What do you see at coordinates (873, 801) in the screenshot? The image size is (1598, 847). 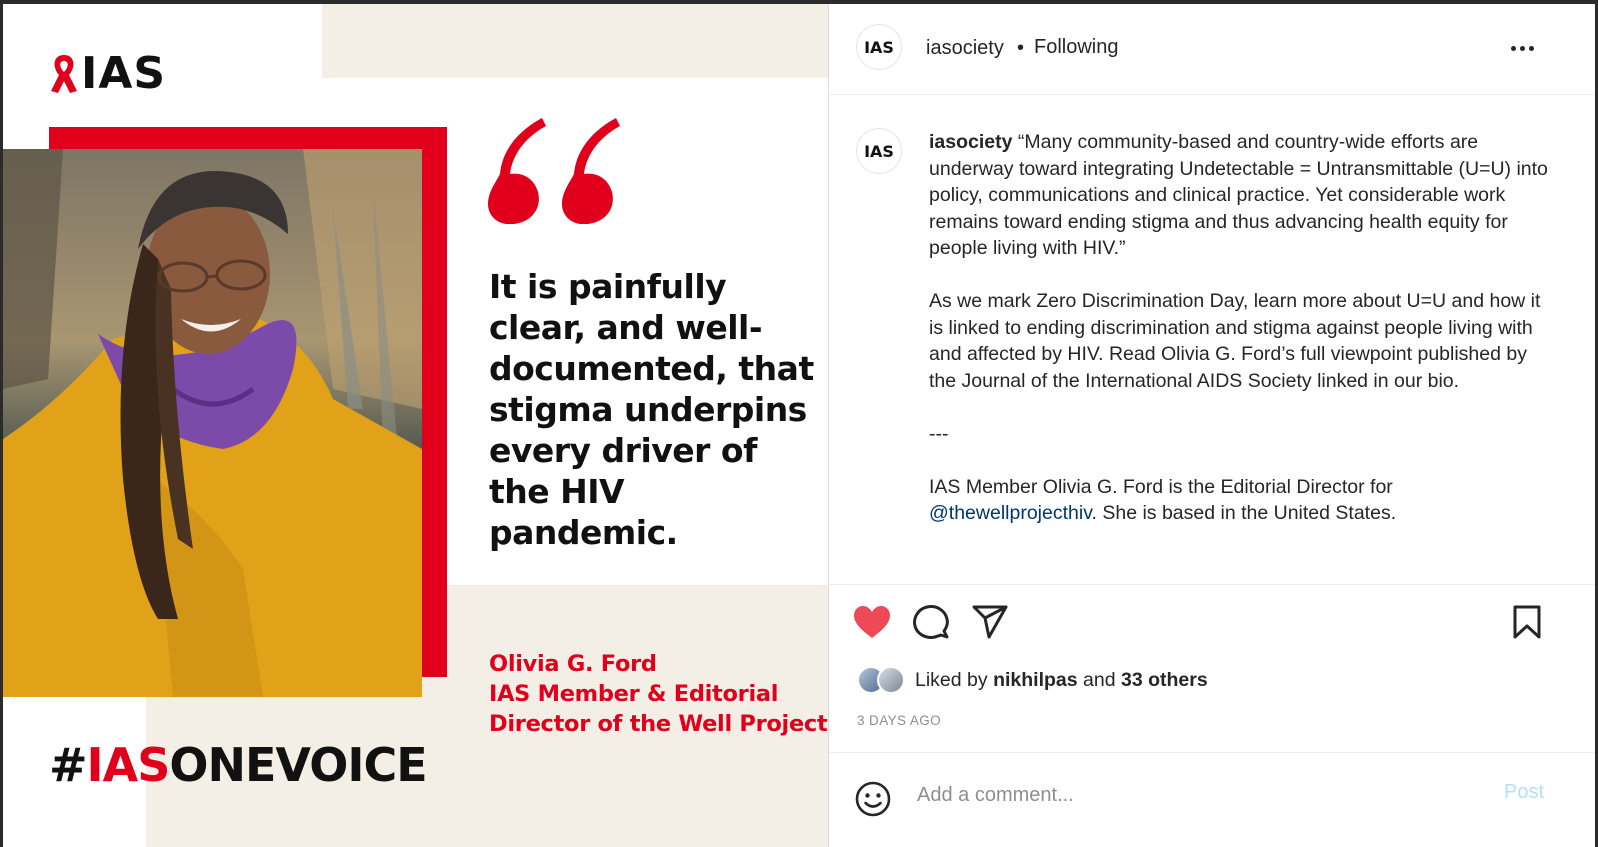 I see `emoji-icon` at bounding box center [873, 801].